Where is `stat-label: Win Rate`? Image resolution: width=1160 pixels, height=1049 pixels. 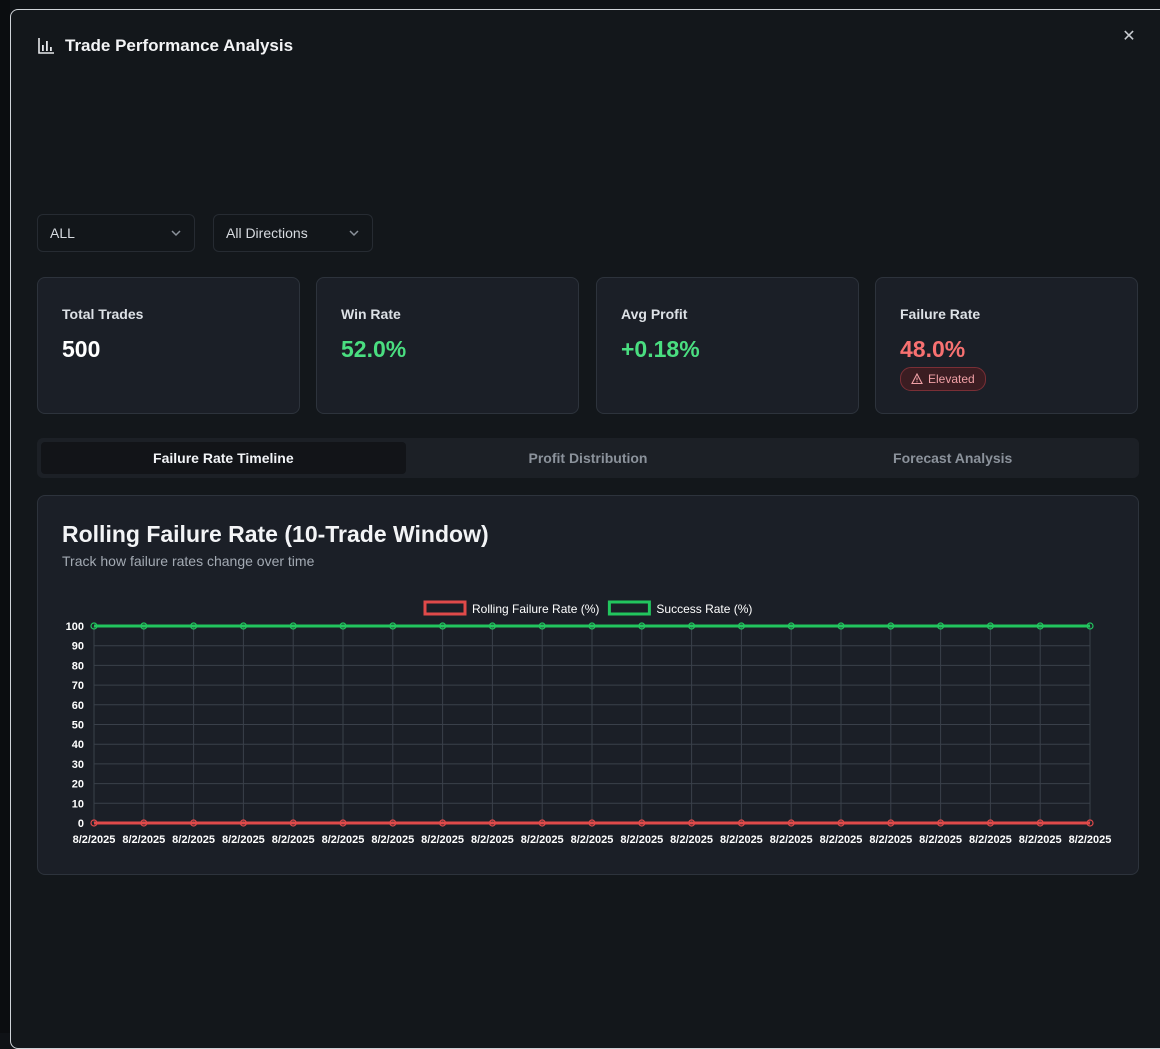 stat-label: Win Rate is located at coordinates (371, 314).